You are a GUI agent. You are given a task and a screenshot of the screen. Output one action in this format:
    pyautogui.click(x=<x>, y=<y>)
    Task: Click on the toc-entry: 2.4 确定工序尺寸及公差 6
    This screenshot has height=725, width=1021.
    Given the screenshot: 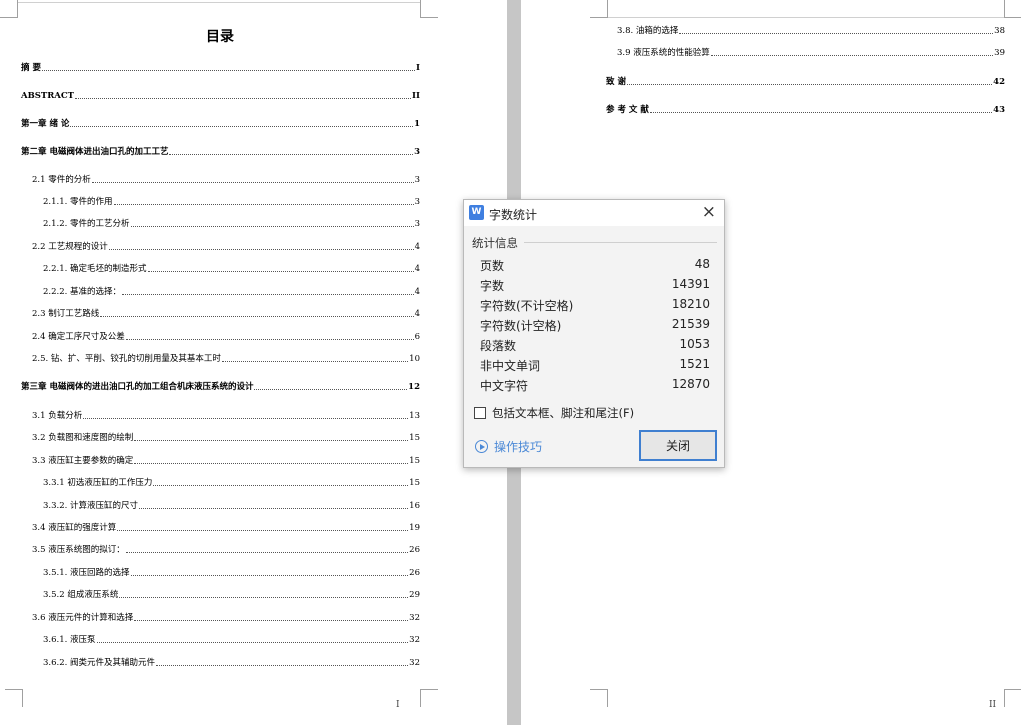 What is the action you would take?
    pyautogui.click(x=226, y=335)
    